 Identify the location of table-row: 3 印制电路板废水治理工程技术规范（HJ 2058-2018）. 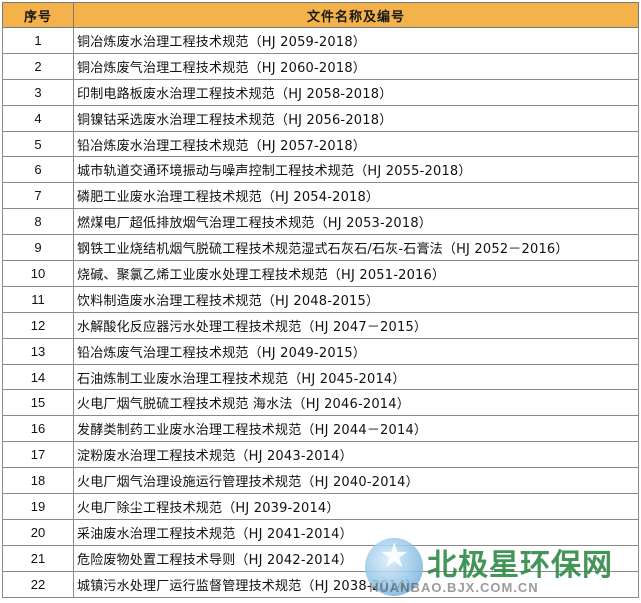
(320, 92).